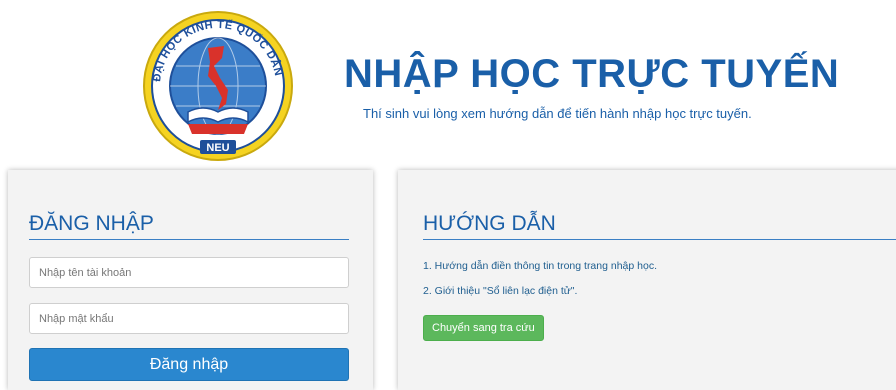 This screenshot has height=390, width=896. What do you see at coordinates (483, 328) in the screenshot?
I see `switch-to-lookup-button: Chuyển sang tra cứu` at bounding box center [483, 328].